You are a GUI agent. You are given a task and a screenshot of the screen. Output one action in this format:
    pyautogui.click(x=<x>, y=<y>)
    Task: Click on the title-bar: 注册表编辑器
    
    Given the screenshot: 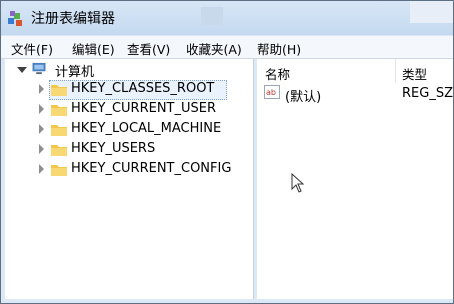 What is the action you would take?
    pyautogui.click(x=227, y=18)
    